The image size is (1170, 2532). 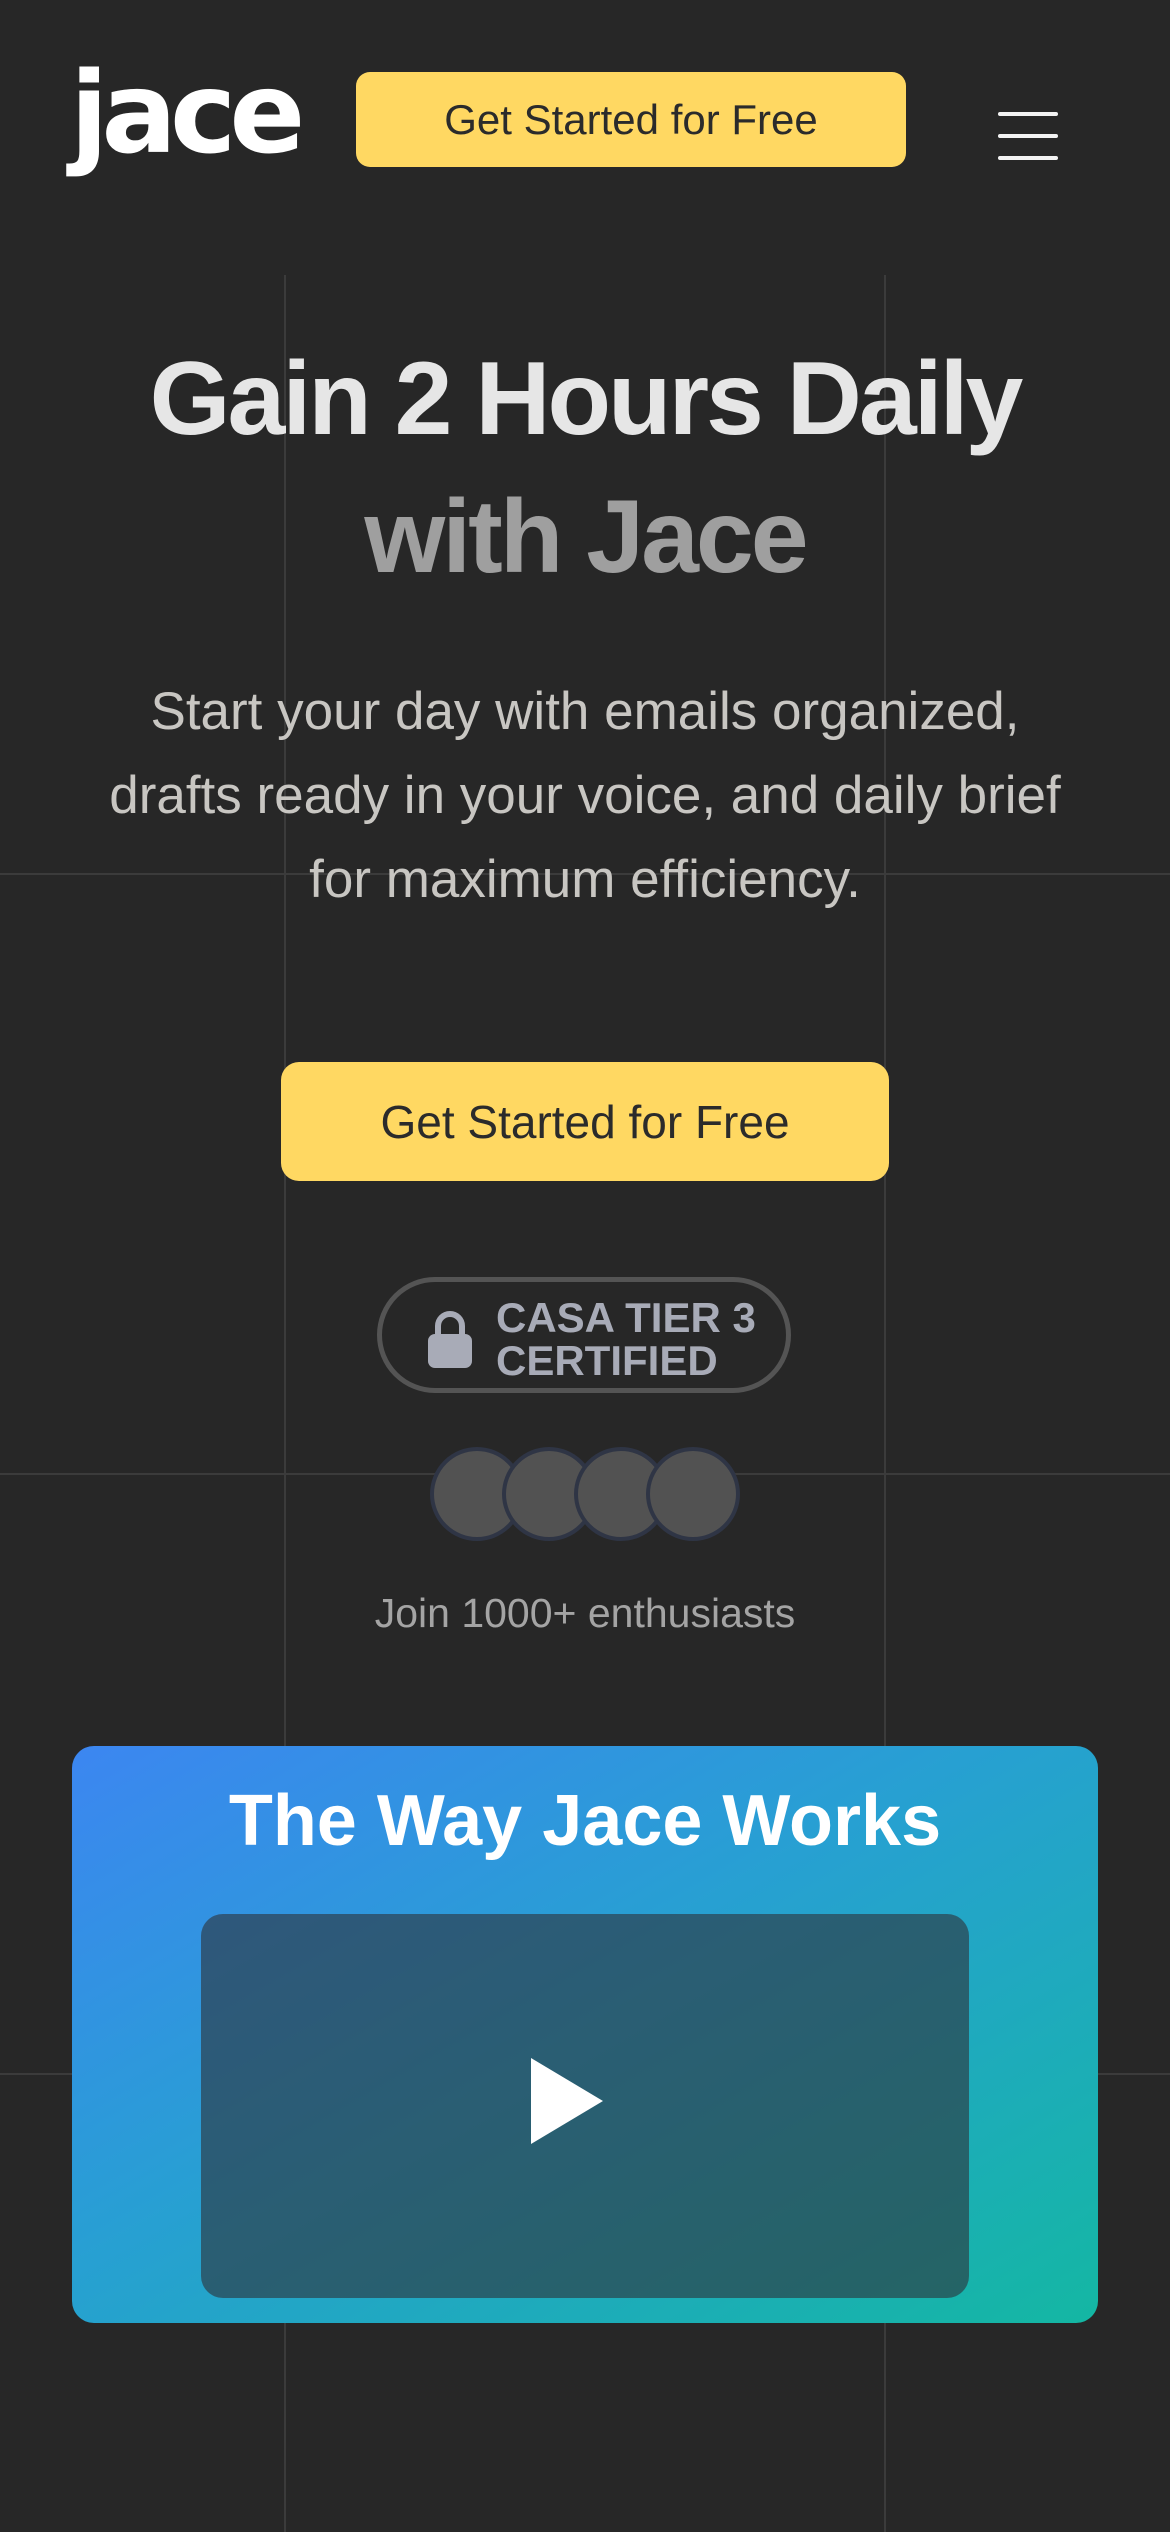 I want to click on avatar-group, so click(x=590, y=1494).